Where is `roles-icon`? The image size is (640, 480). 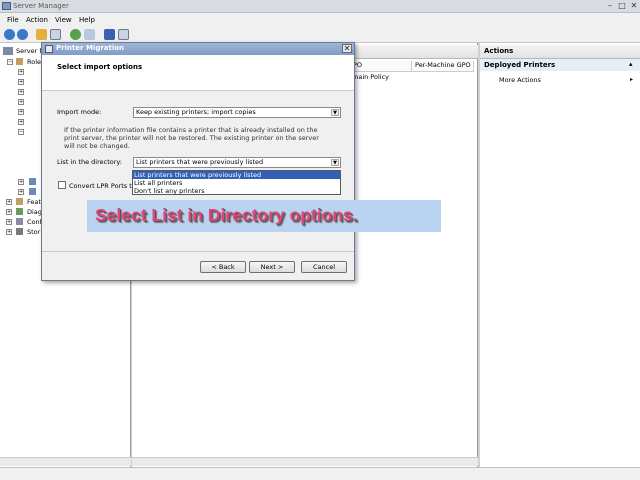 roles-icon is located at coordinates (19, 61).